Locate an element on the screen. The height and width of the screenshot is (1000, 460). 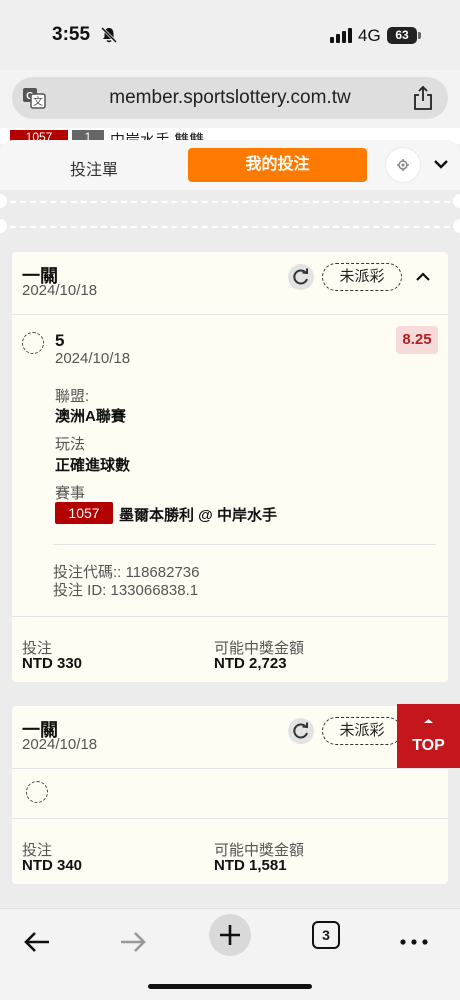
stake-value: NTD 340 is located at coordinates (52, 865).